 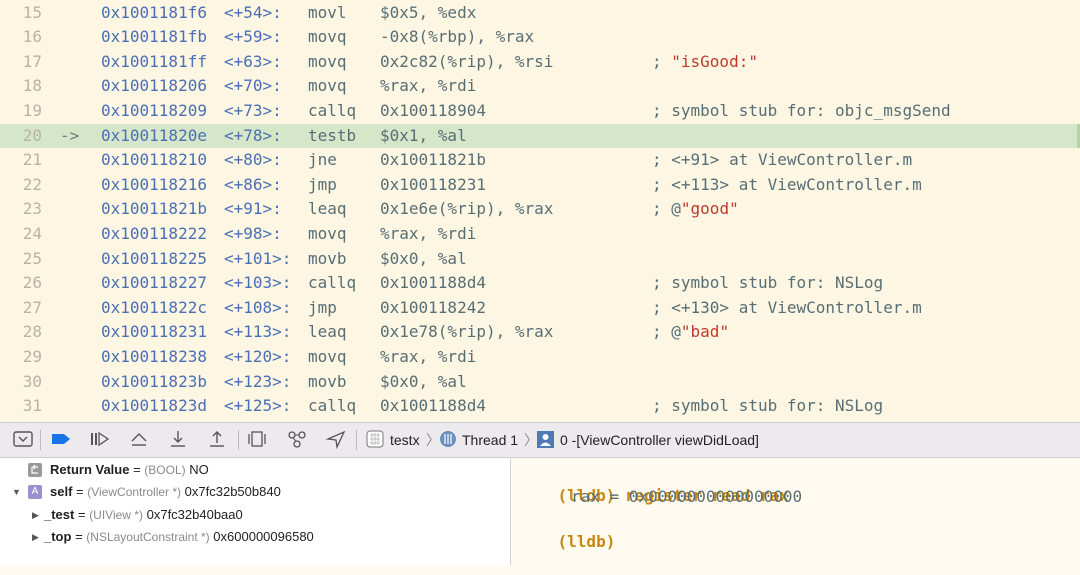 What do you see at coordinates (62, 440) in the screenshot?
I see `breakpoints-toggle-icon` at bounding box center [62, 440].